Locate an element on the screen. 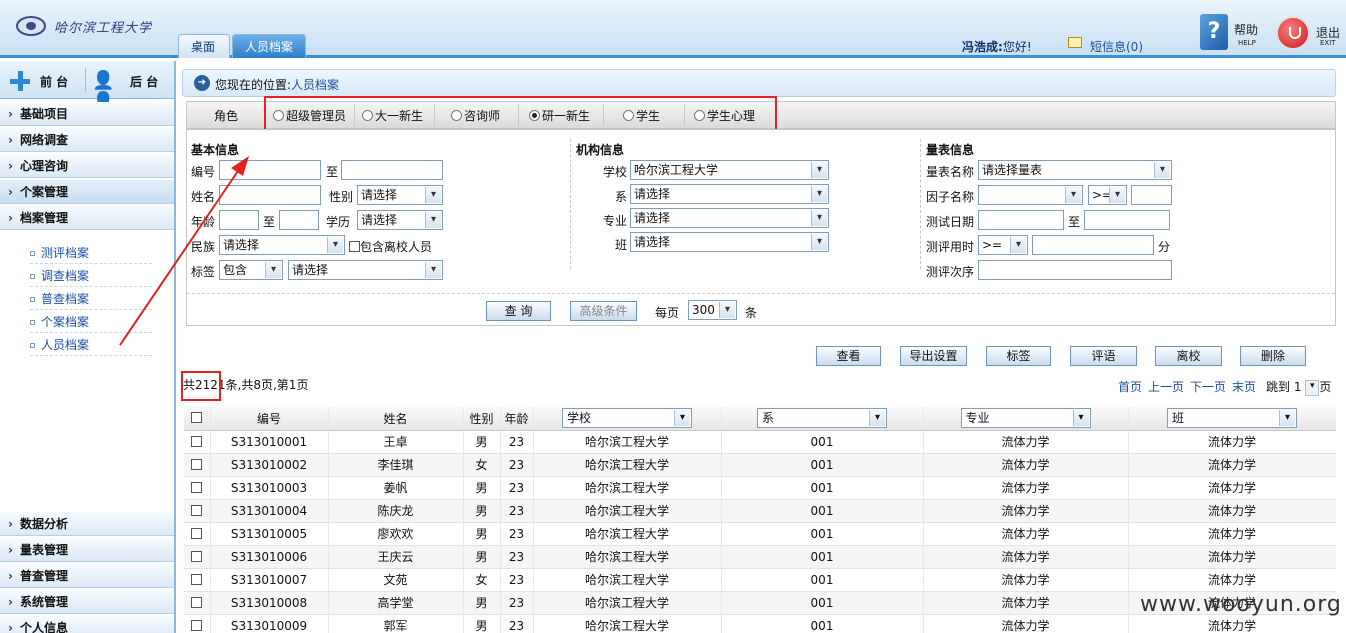 This screenshot has width=1346, height=633. messages-link: 短信息(0) is located at coordinates (1116, 46).